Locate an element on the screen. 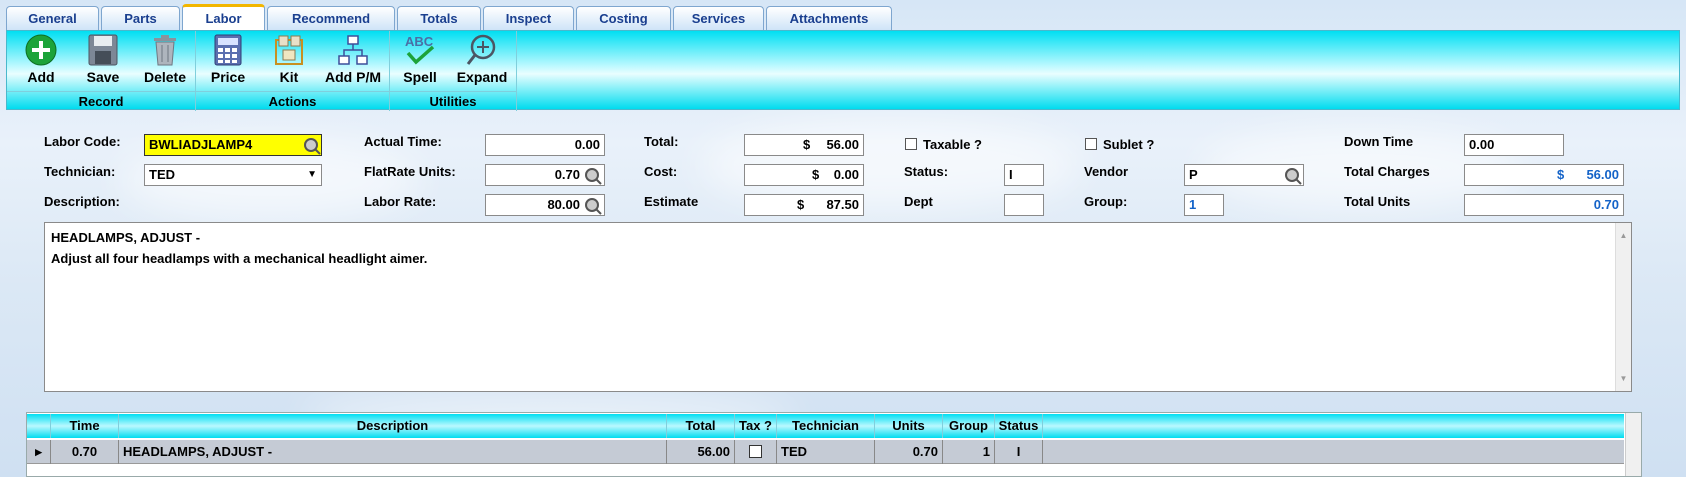  total-units-label: Total Units is located at coordinates (1377, 201).